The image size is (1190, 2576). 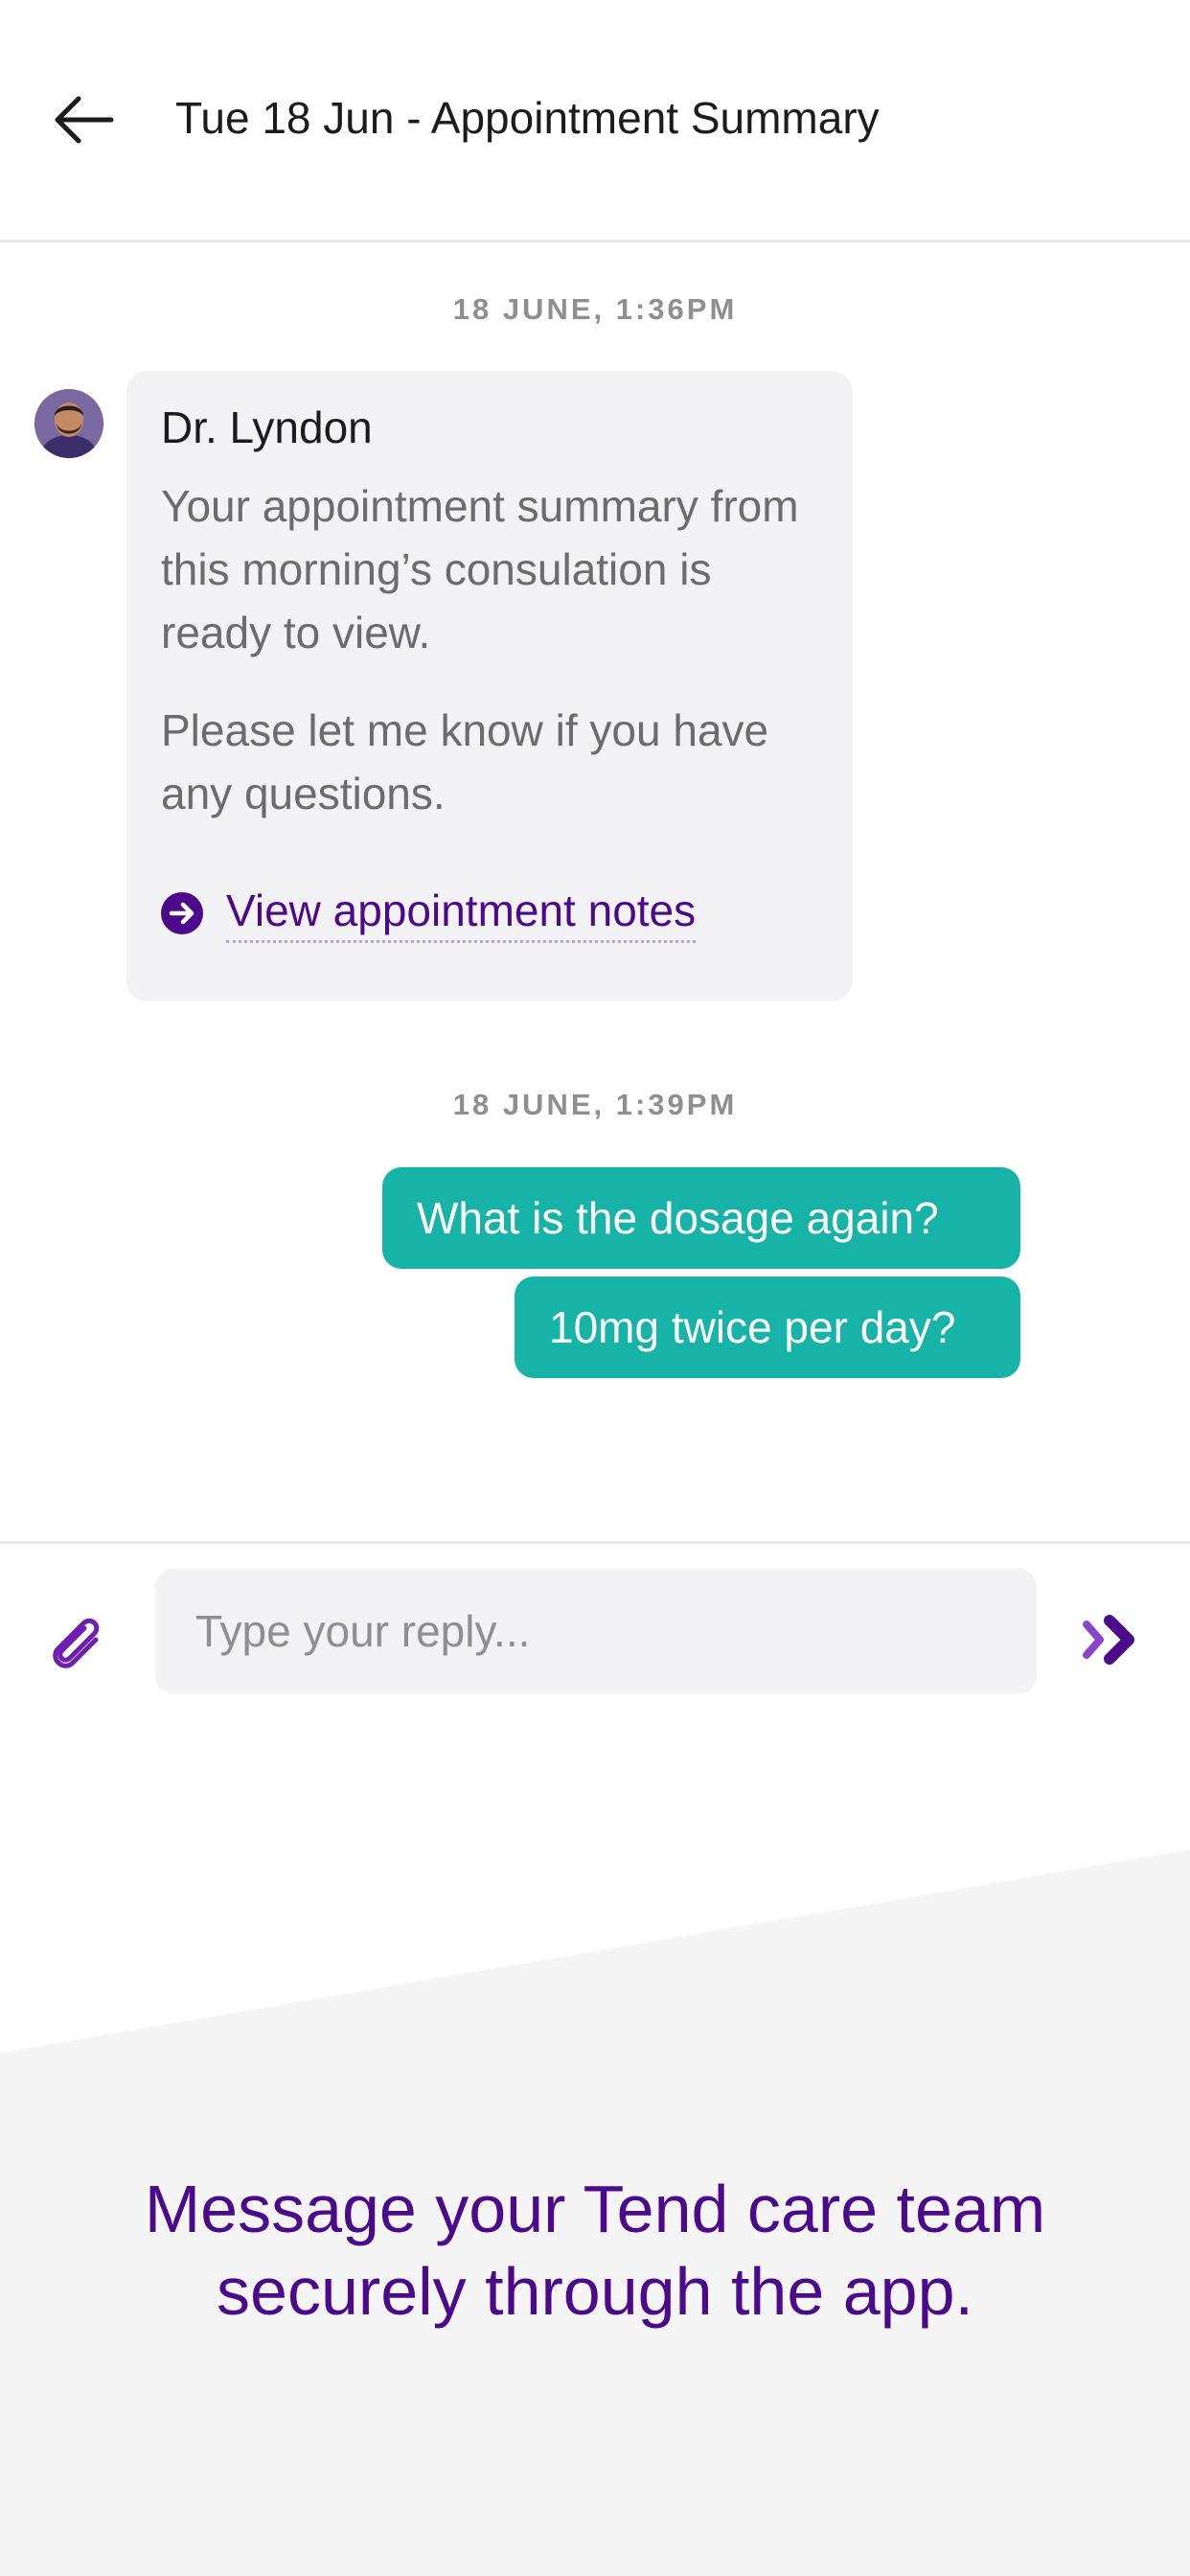 What do you see at coordinates (595, 2209) in the screenshot?
I see `promo-line: Message your Tend care team` at bounding box center [595, 2209].